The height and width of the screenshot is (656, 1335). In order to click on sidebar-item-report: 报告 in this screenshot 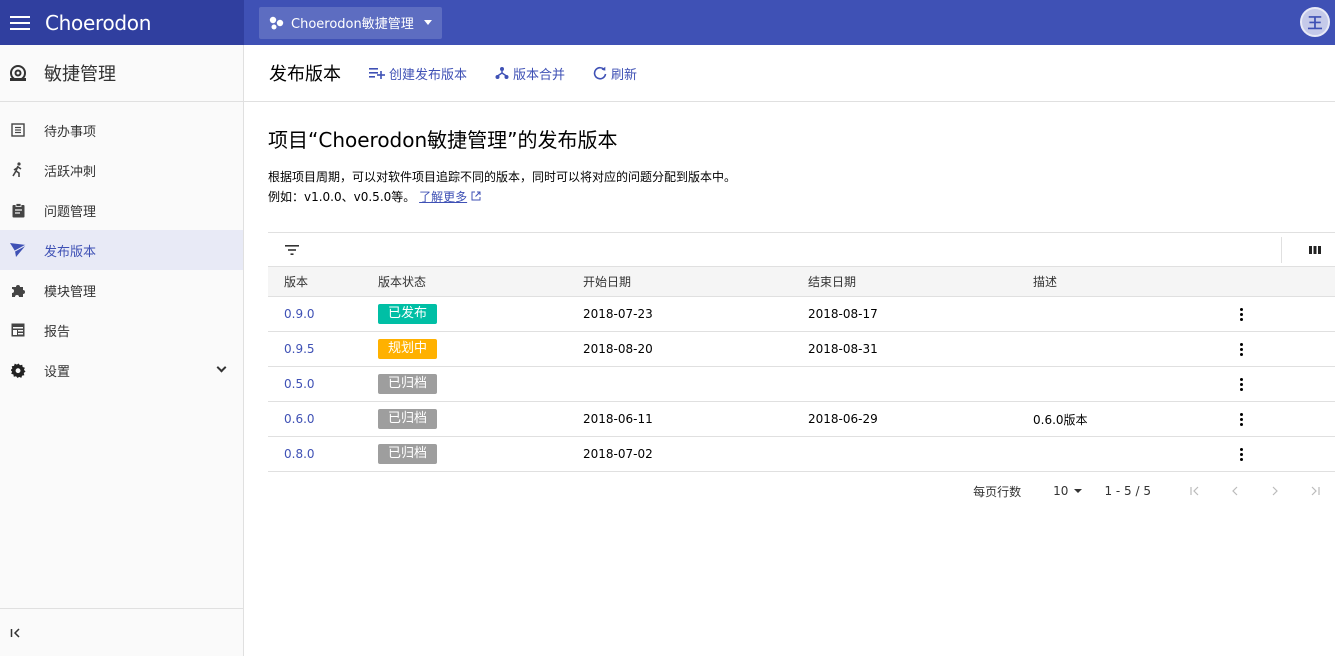, I will do `click(121, 330)`.